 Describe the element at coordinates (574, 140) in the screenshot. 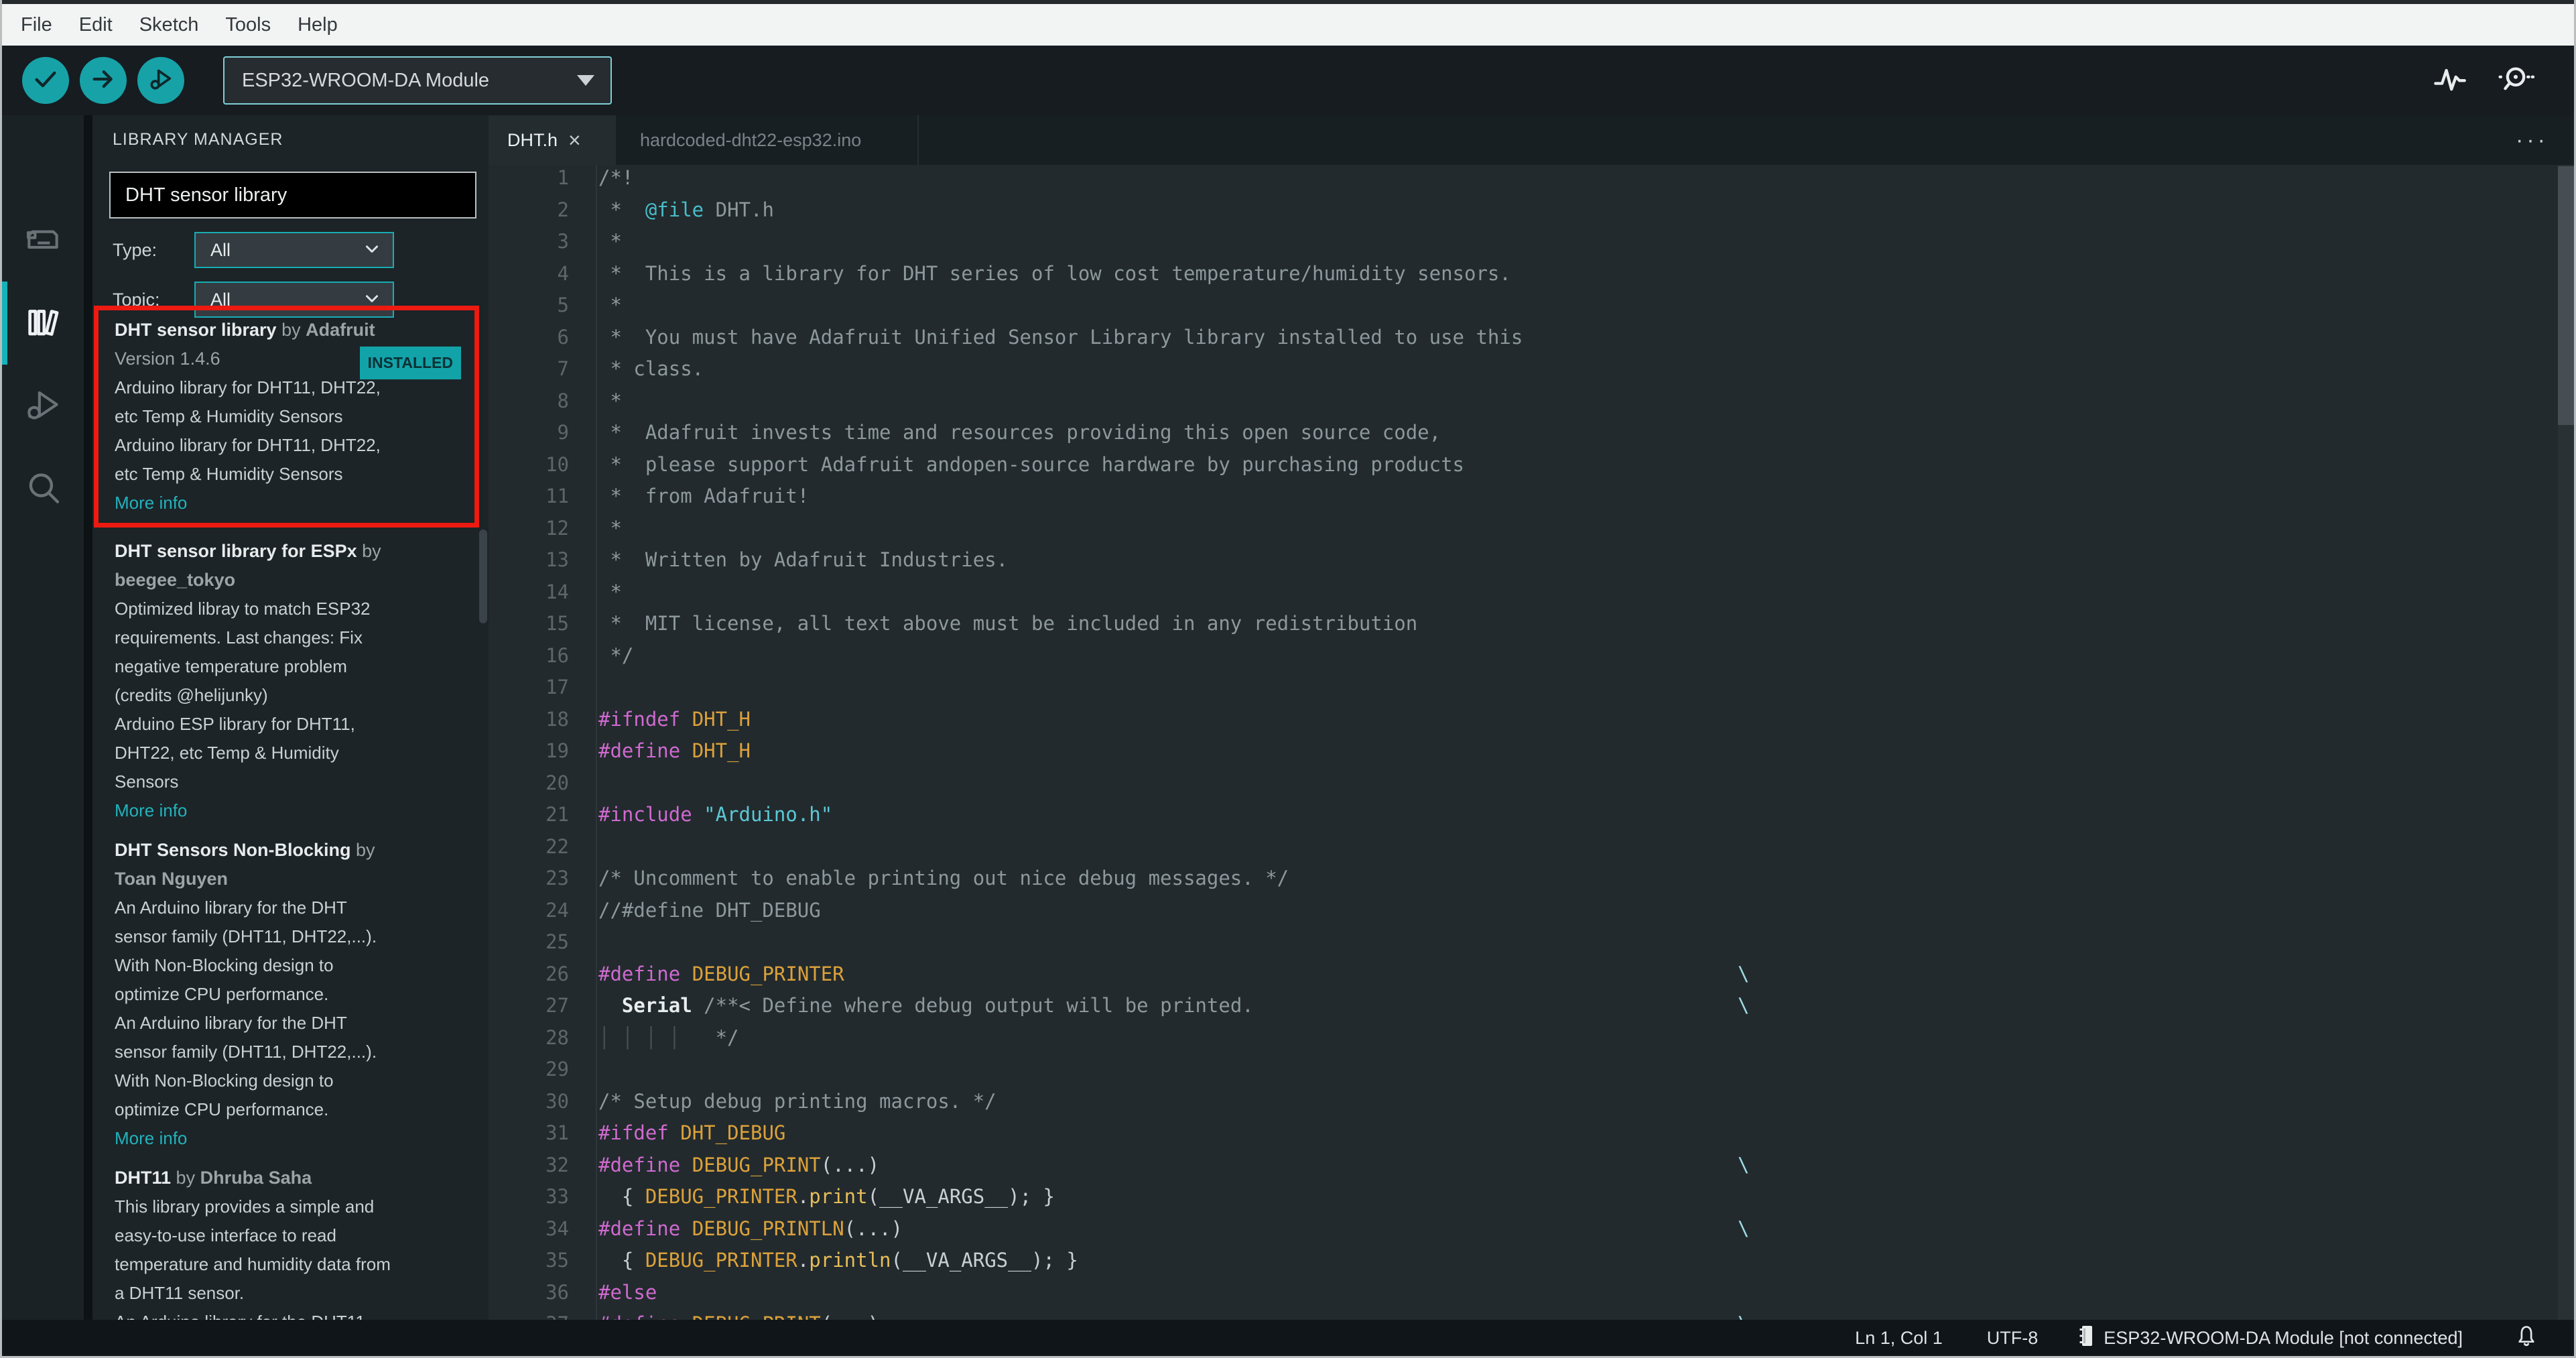

I see `close-icon: ×` at that location.